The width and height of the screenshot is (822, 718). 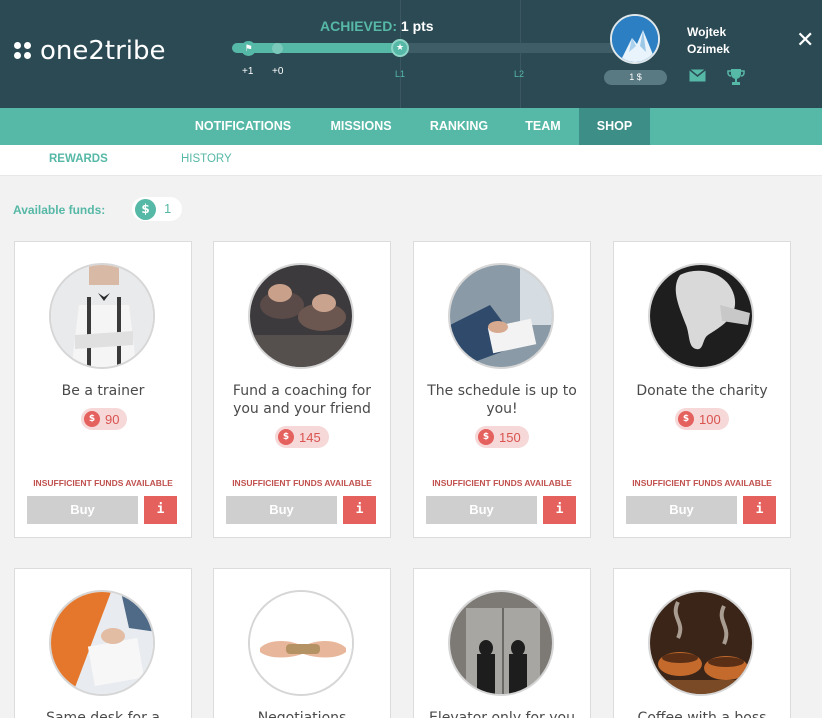 What do you see at coordinates (707, 32) in the screenshot?
I see `user-first-name: Wojtek` at bounding box center [707, 32].